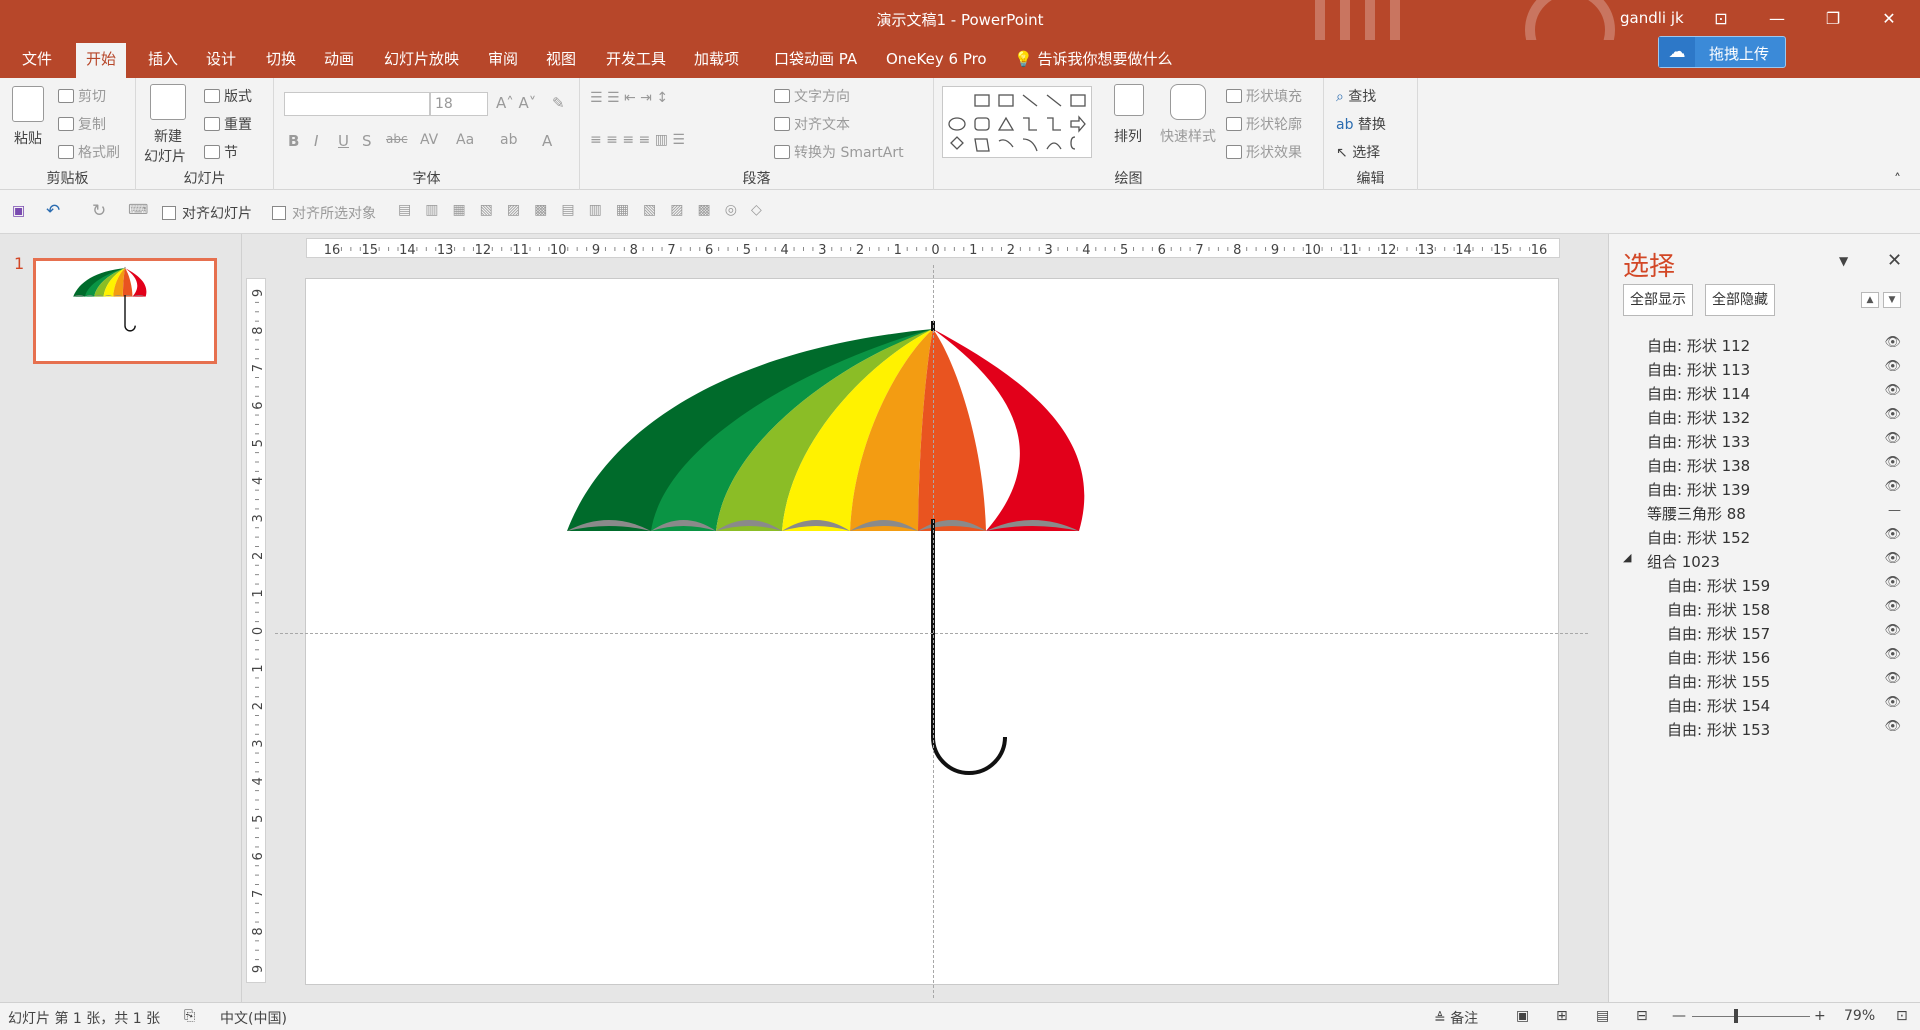  What do you see at coordinates (1894, 510) in the screenshot?
I see `hidden-eye-icon: —` at bounding box center [1894, 510].